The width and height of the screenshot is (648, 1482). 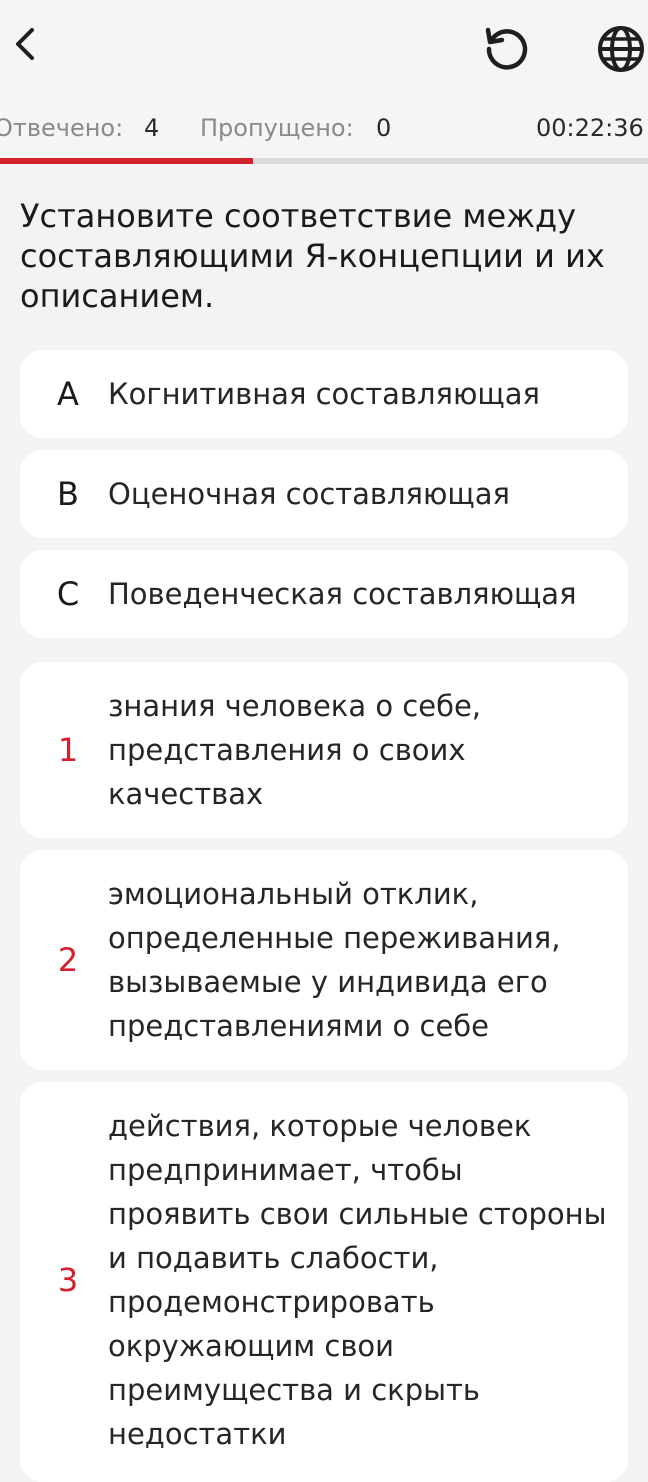 What do you see at coordinates (384, 128) in the screenshot?
I see `skipped-count: 0` at bounding box center [384, 128].